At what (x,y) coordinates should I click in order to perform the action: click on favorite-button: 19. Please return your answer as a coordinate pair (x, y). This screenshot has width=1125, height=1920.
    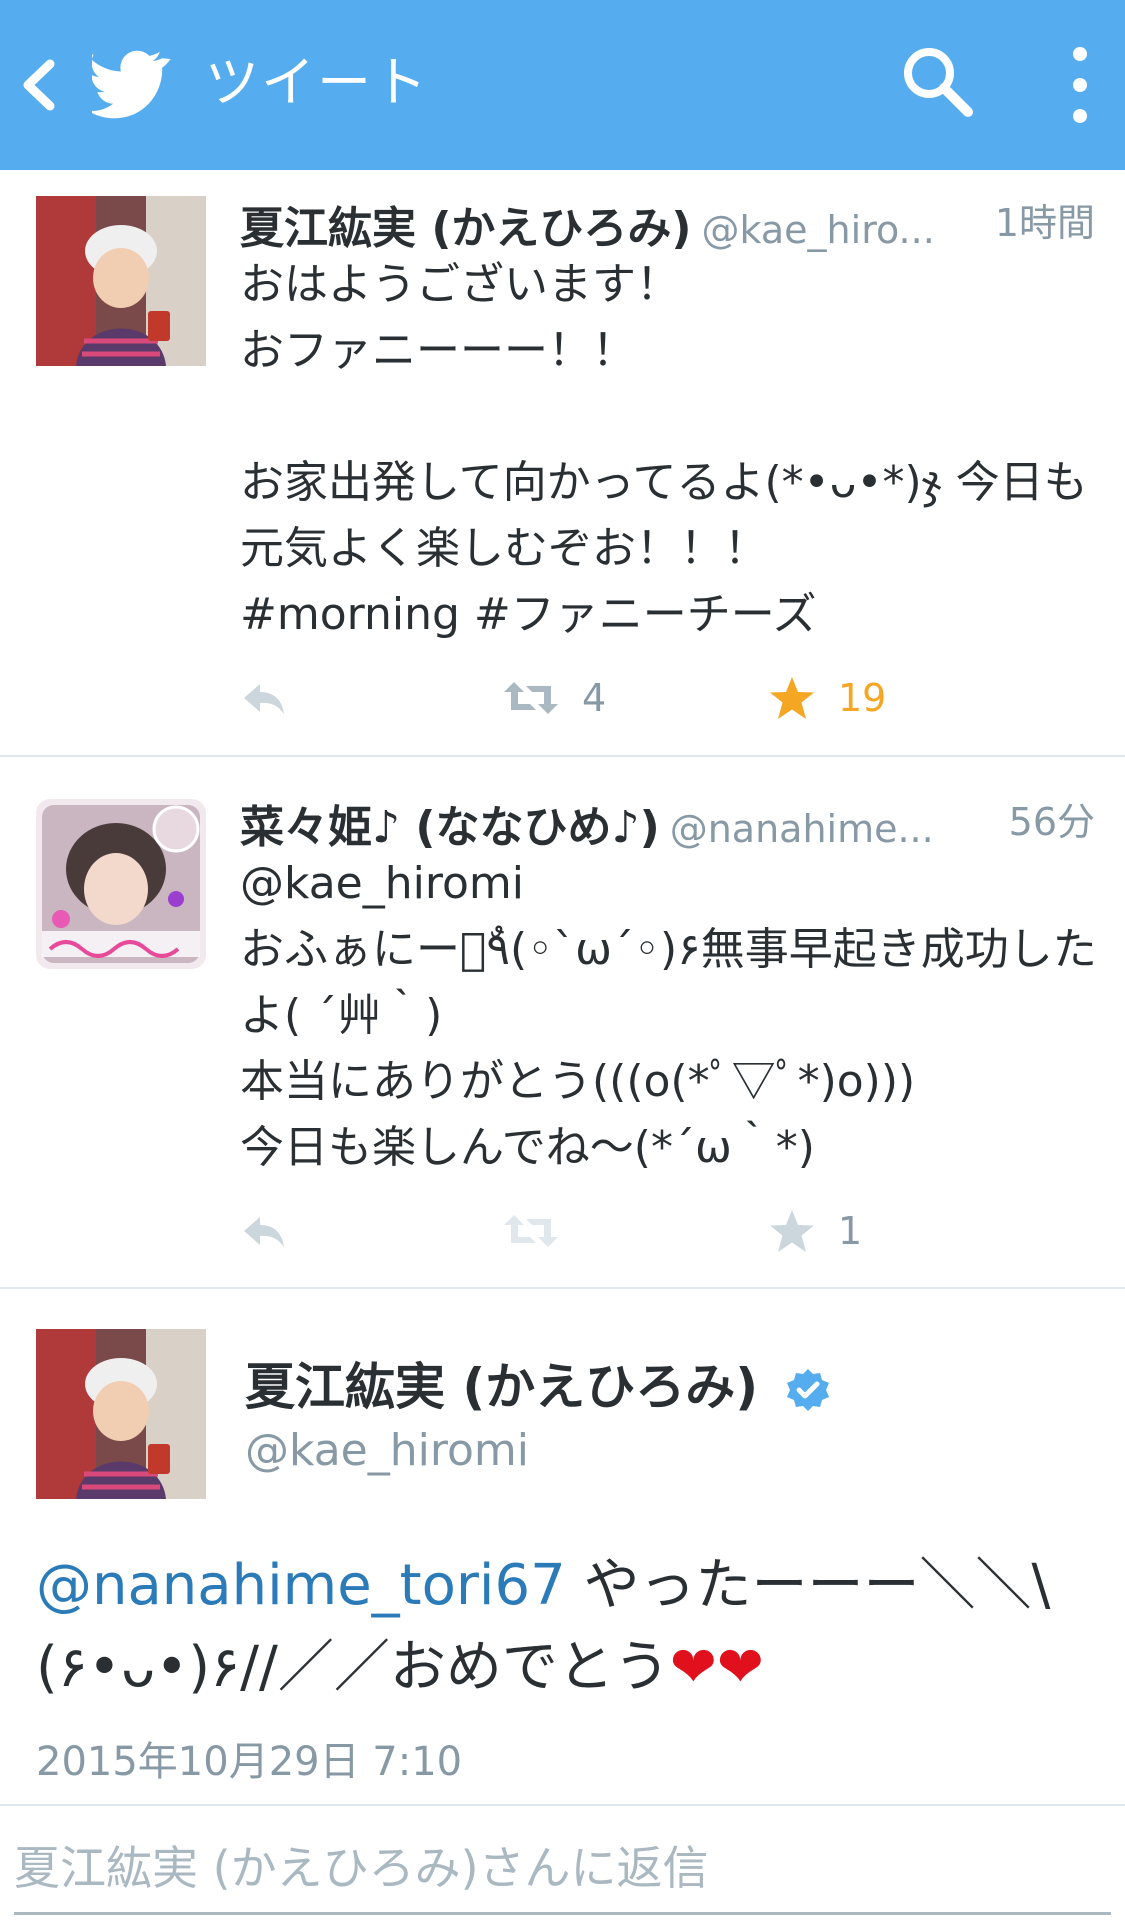
    Looking at the image, I should click on (827, 698).